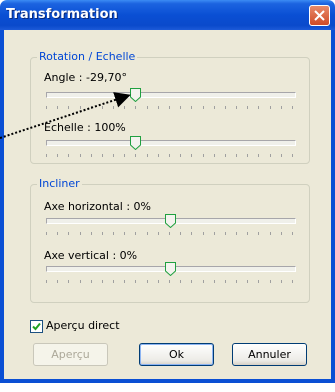 The height and width of the screenshot is (392, 335). What do you see at coordinates (65, 115) in the screenshot?
I see `annotation-arrow` at bounding box center [65, 115].